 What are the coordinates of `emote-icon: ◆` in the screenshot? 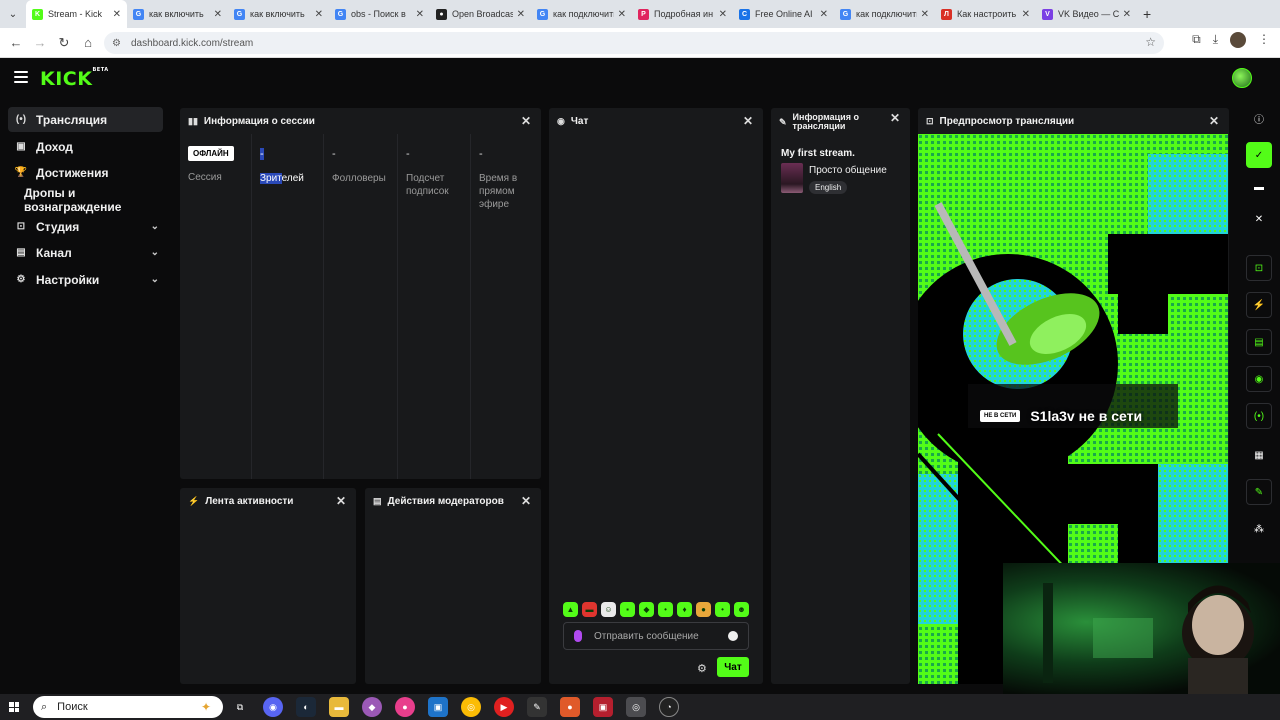 It's located at (646, 609).